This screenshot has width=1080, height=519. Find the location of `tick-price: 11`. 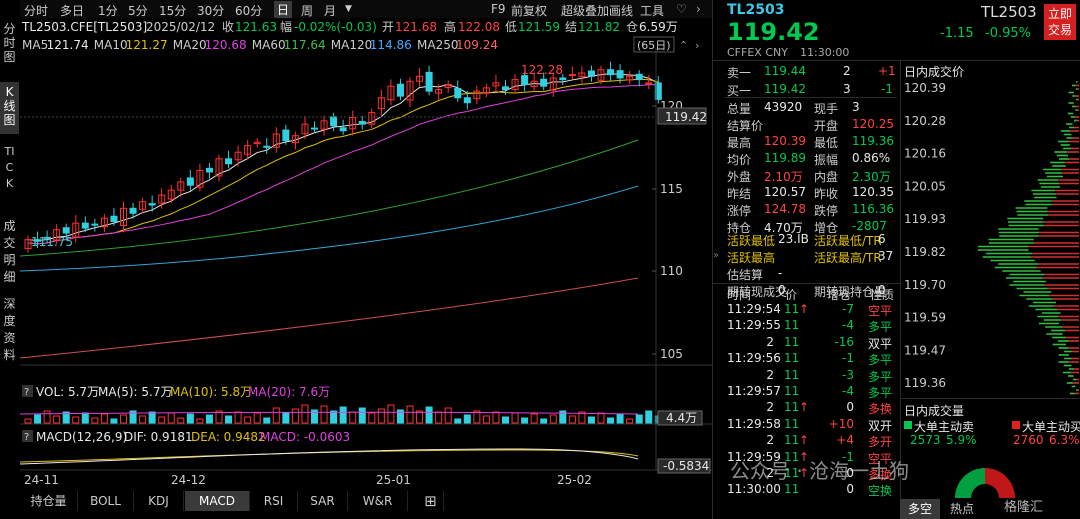

tick-price: 11 is located at coordinates (792, 440).